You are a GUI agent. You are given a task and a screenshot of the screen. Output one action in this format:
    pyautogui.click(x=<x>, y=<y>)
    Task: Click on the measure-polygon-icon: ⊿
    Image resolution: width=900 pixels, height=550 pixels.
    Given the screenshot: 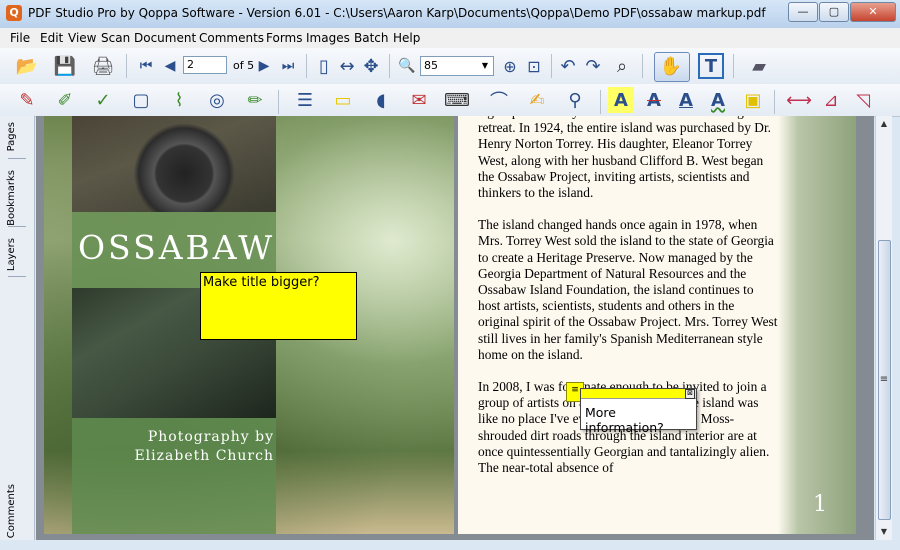 What is the action you would take?
    pyautogui.click(x=831, y=100)
    